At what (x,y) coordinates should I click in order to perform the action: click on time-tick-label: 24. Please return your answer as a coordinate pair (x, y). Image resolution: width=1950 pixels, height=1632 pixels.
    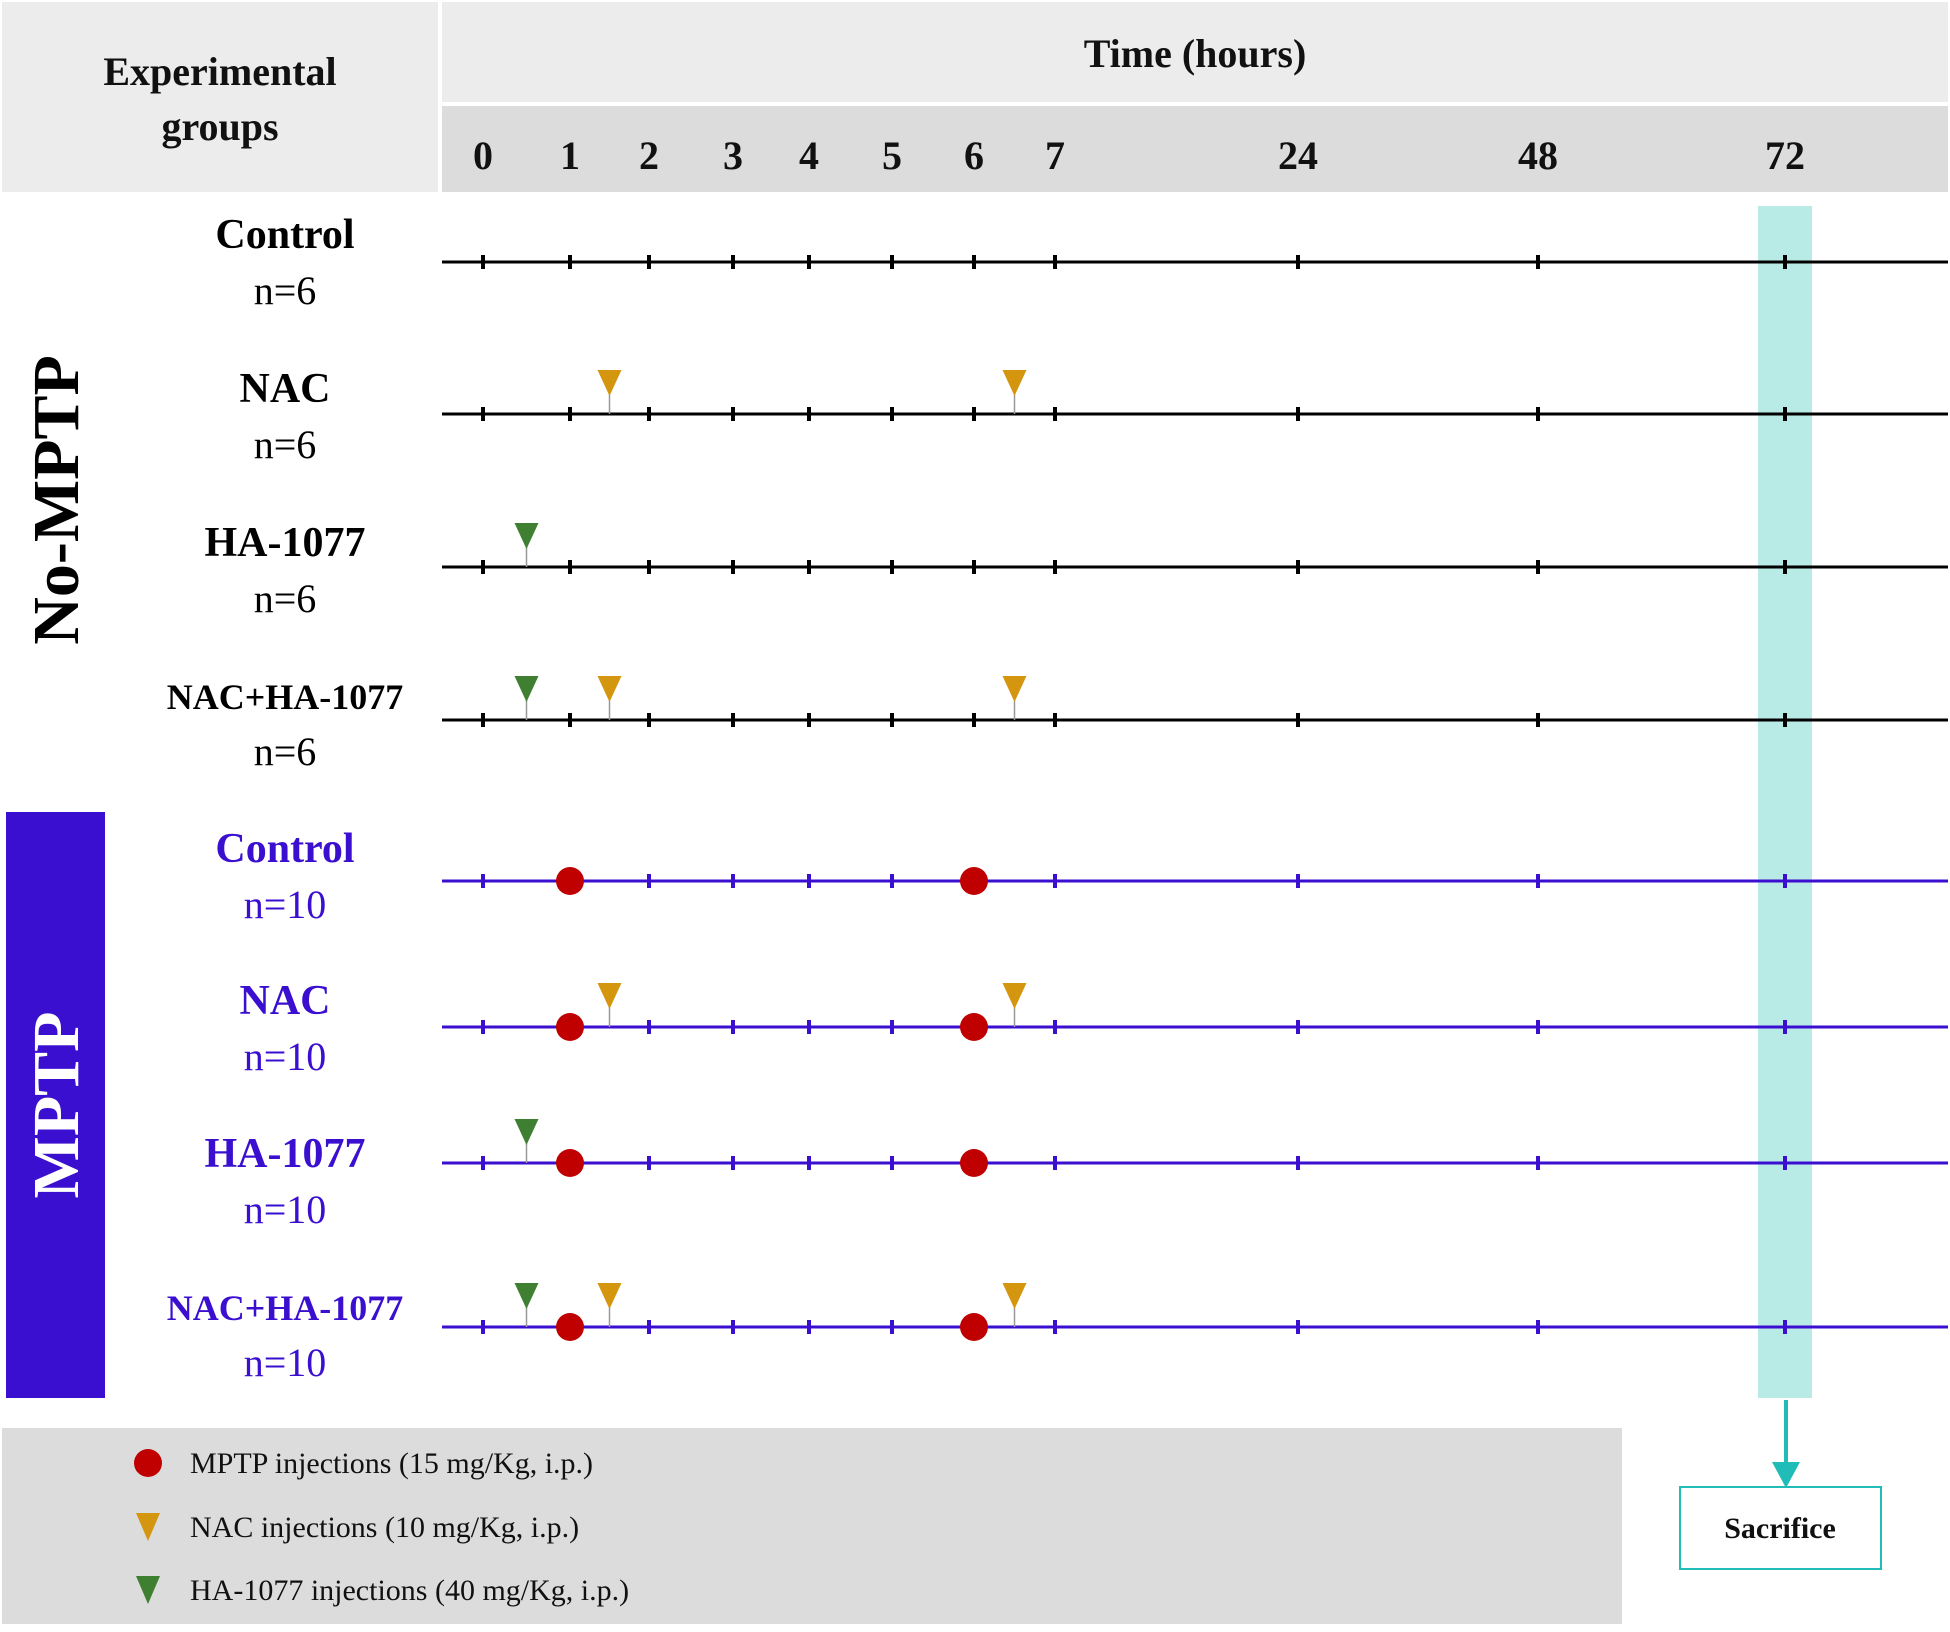
    Looking at the image, I should click on (1298, 155).